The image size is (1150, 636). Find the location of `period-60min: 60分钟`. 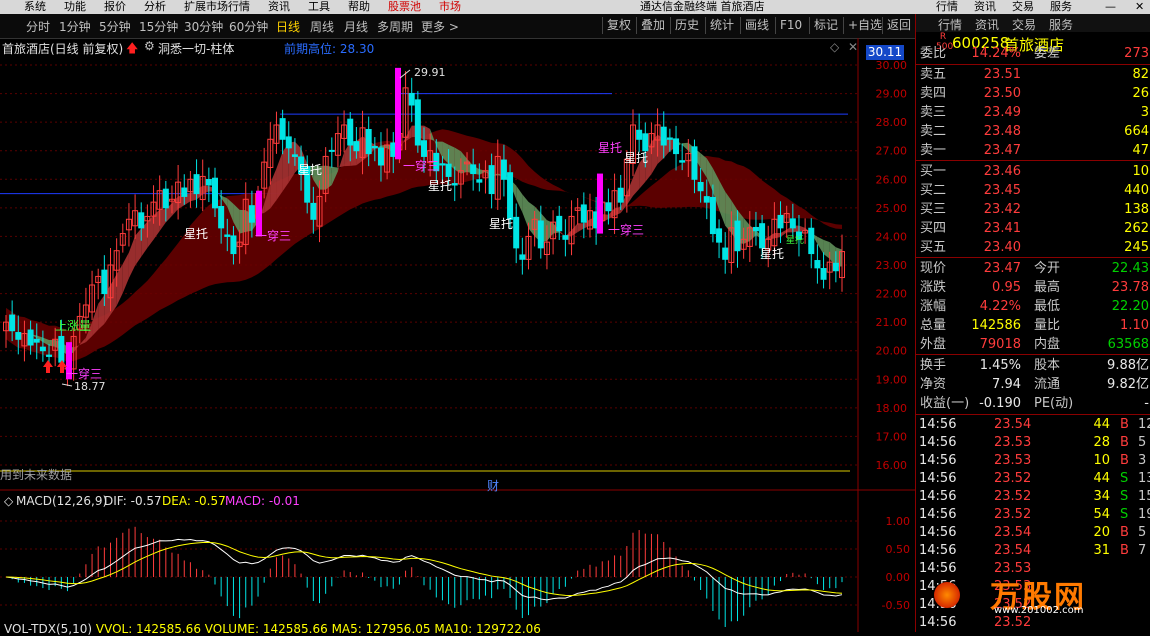

period-60min: 60分钟 is located at coordinates (248, 26).